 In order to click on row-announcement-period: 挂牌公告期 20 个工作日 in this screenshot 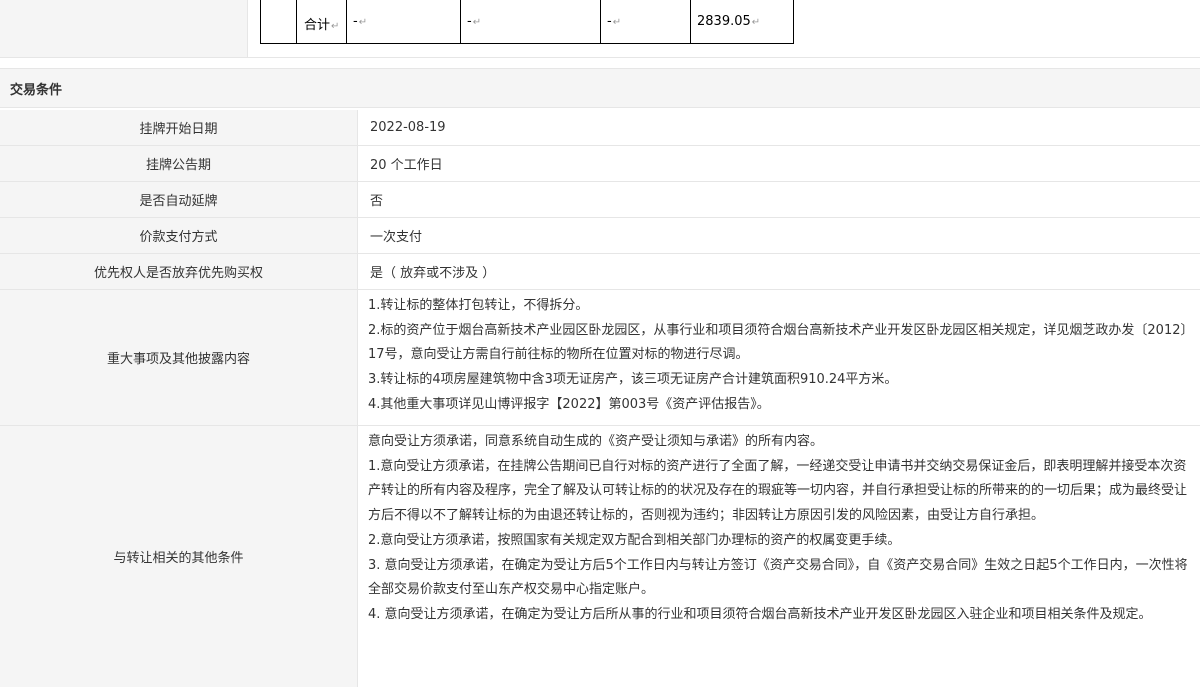, I will do `click(600, 164)`.